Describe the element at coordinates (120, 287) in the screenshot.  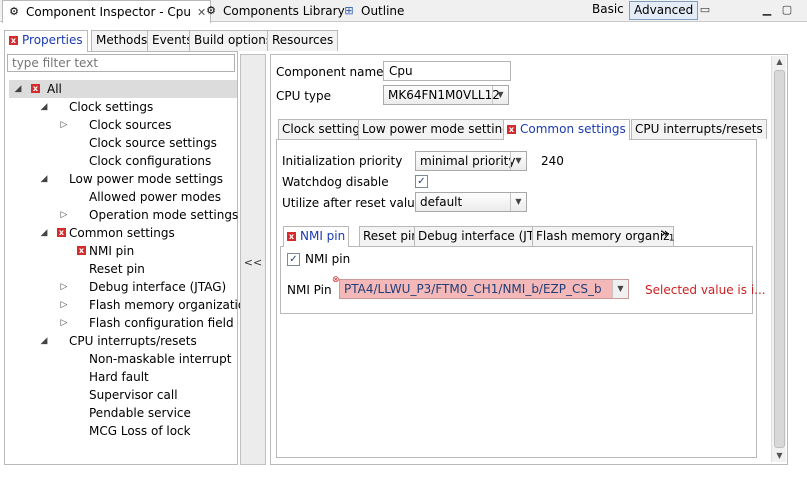
I see `tree-item: ▷ Debug interface (JTAG)` at that location.